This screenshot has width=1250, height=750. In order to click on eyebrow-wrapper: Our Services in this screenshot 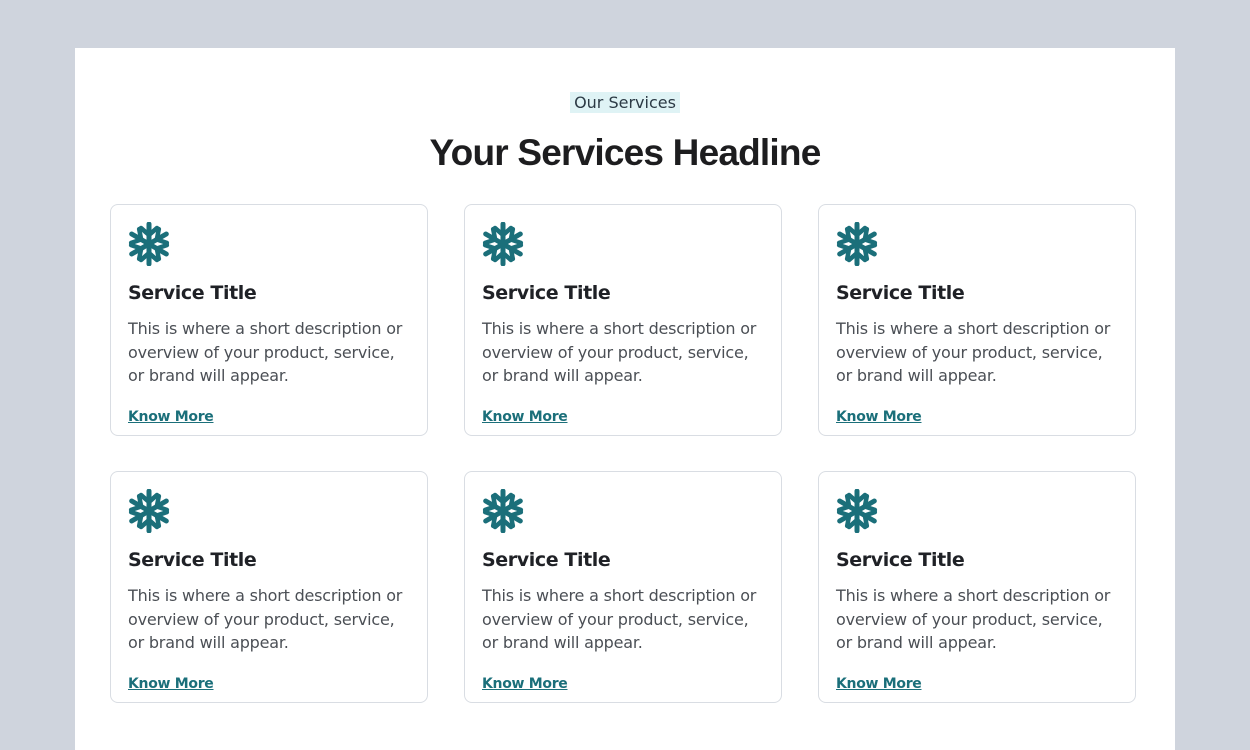, I will do `click(625, 102)`.